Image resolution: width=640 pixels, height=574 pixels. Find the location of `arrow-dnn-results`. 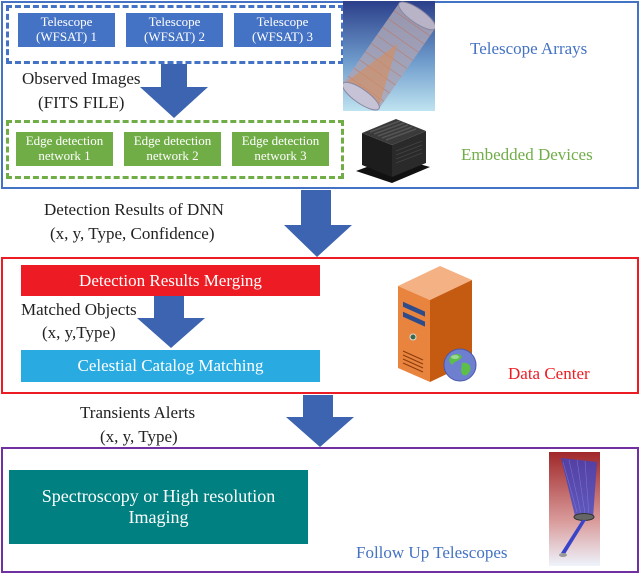

arrow-dnn-results is located at coordinates (318, 223).